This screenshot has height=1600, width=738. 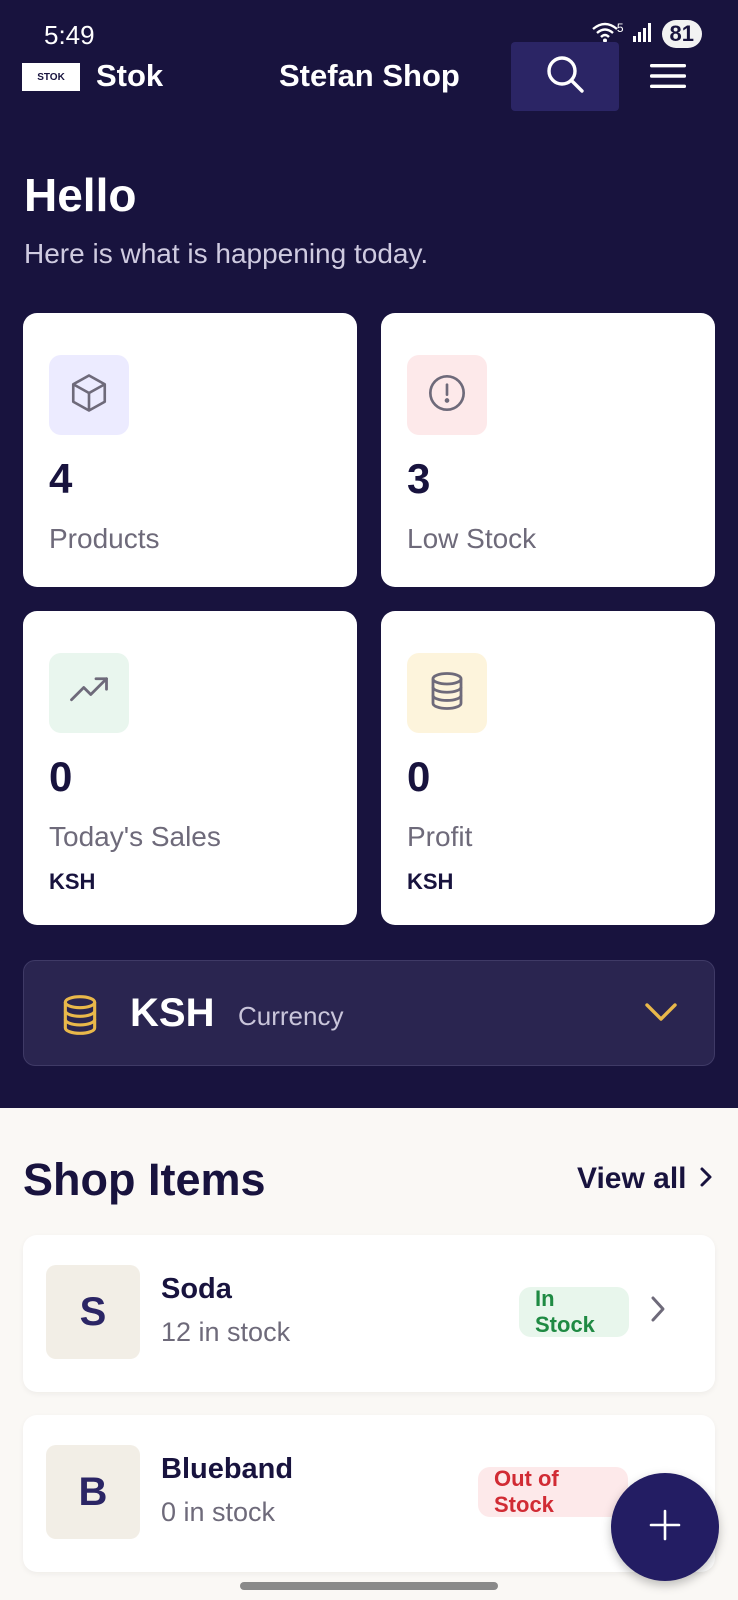 I want to click on network-label: 5, so click(x=620, y=28).